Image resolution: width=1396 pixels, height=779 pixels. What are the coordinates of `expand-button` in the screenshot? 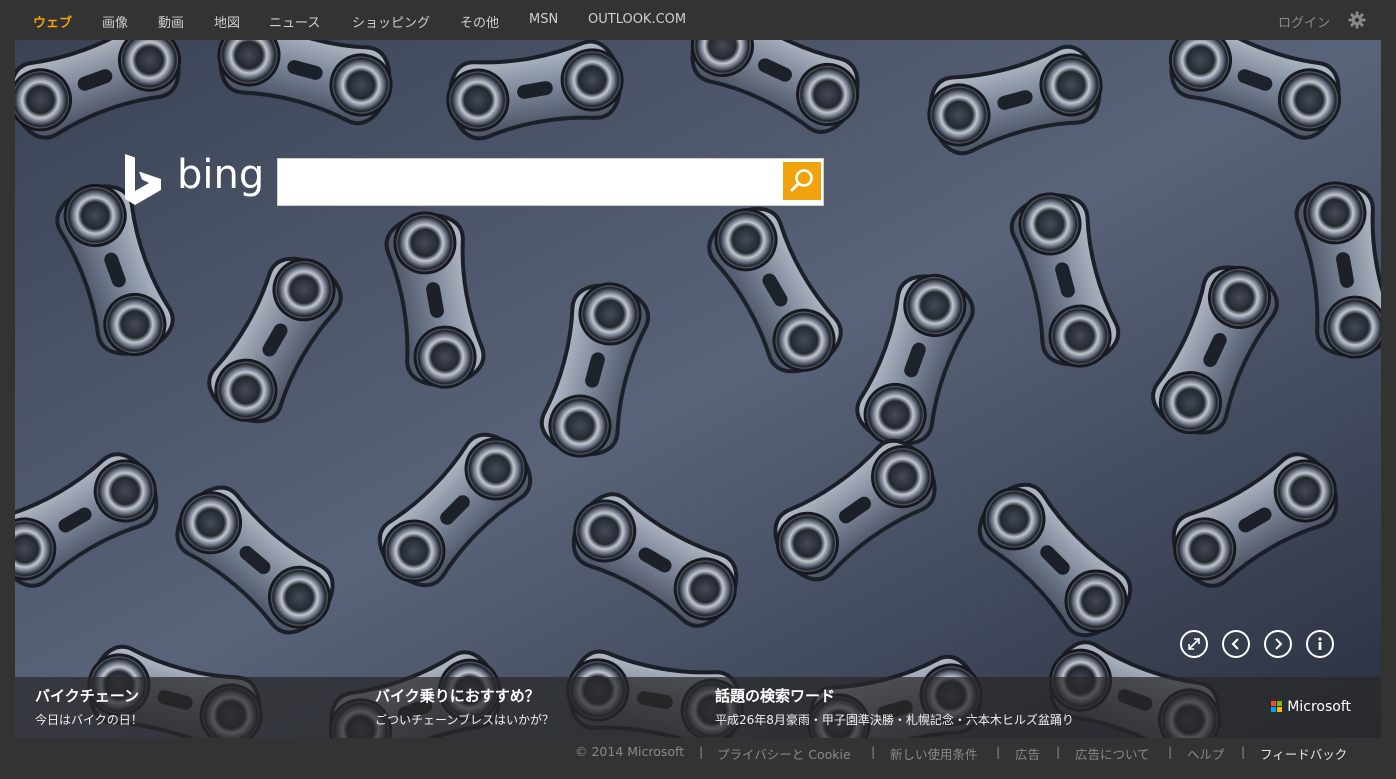 It's located at (1194, 644).